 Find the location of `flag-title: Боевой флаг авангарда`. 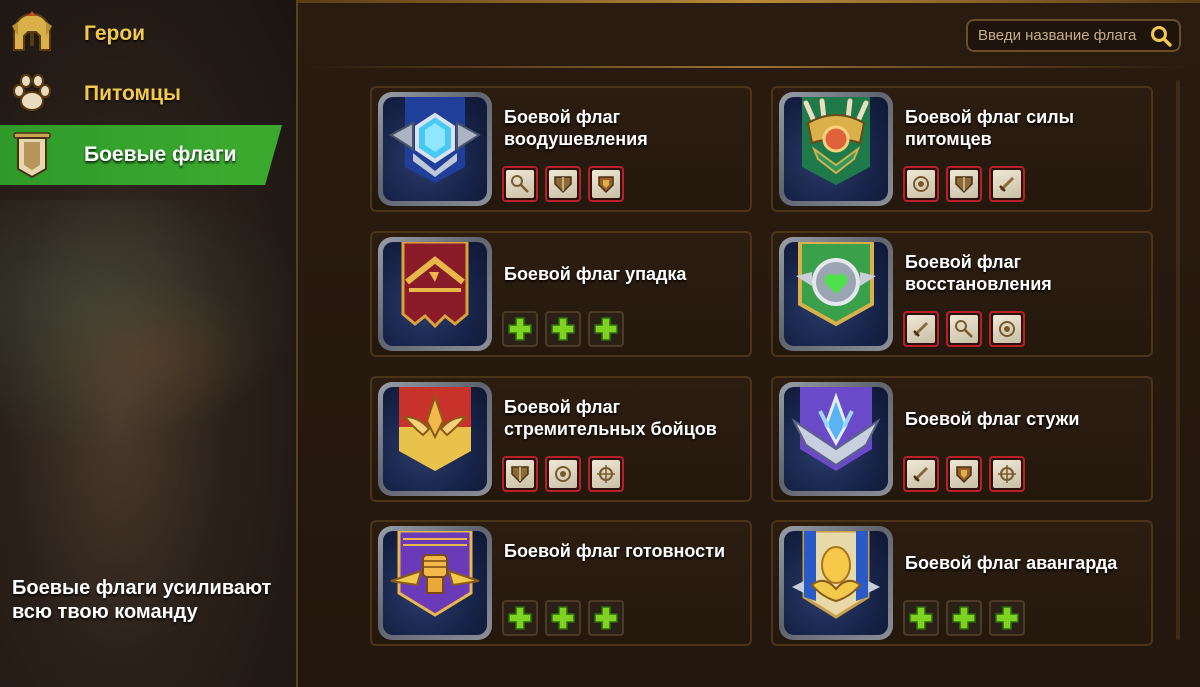

flag-title: Боевой флаг авангарда is located at coordinates (1011, 563).